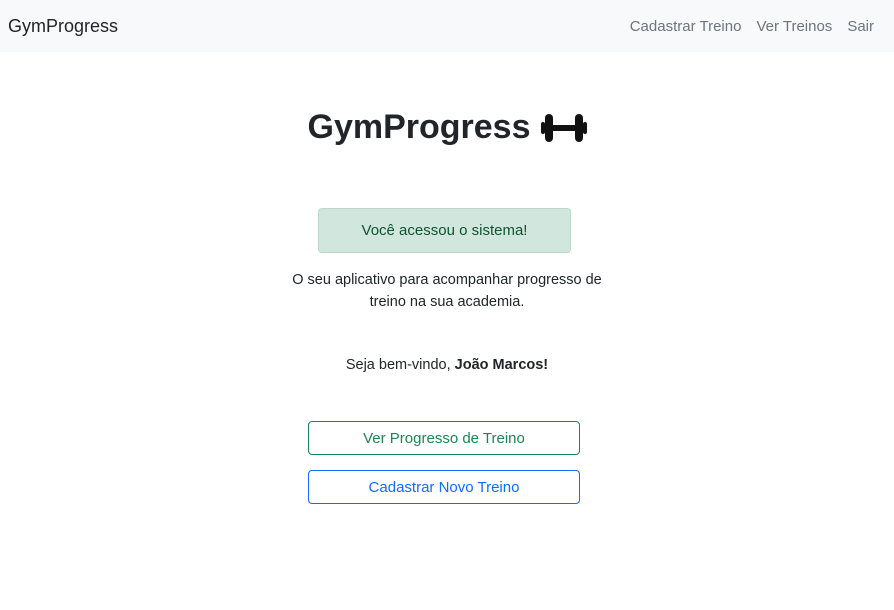 The height and width of the screenshot is (610, 894). What do you see at coordinates (419, 127) in the screenshot?
I see `page-title-text: GymProgress` at bounding box center [419, 127].